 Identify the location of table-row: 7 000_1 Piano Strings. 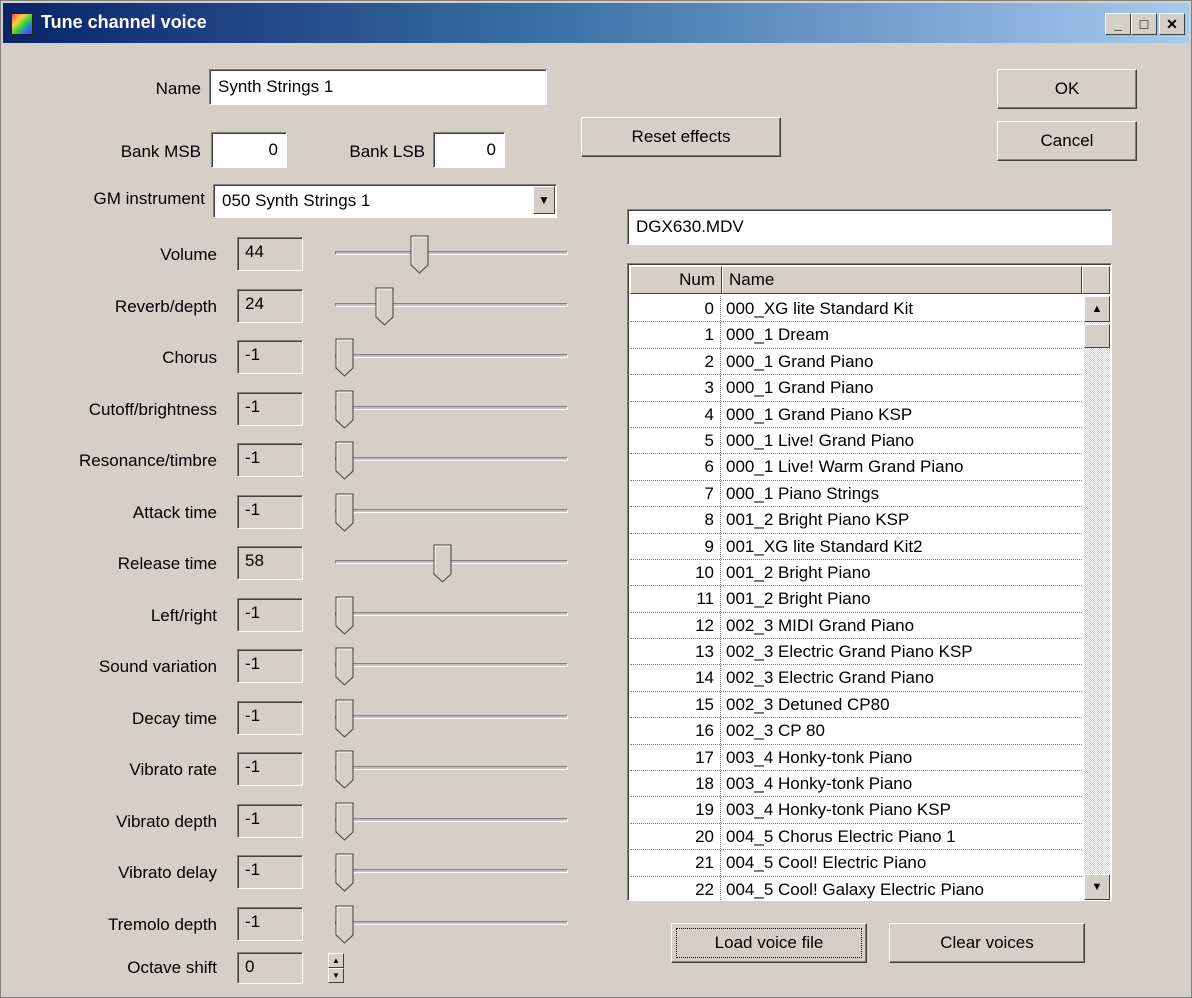
(856, 494).